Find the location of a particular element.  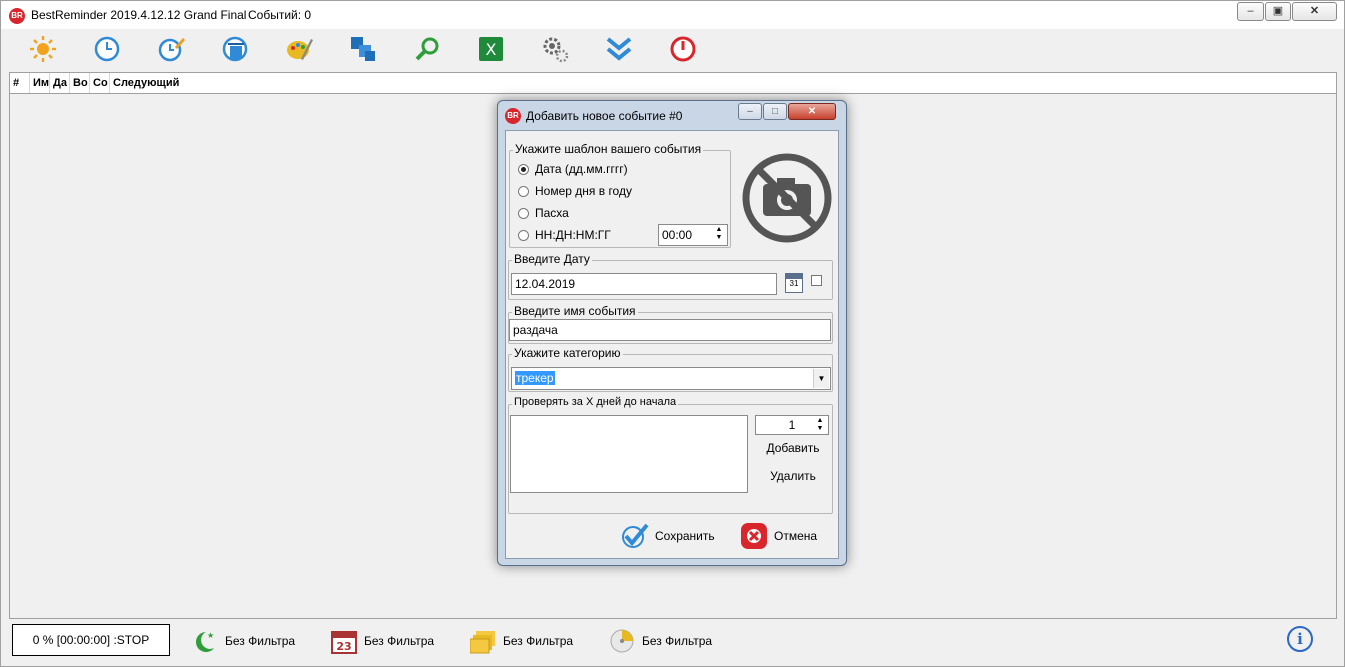

date-checkbox is located at coordinates (816, 280).